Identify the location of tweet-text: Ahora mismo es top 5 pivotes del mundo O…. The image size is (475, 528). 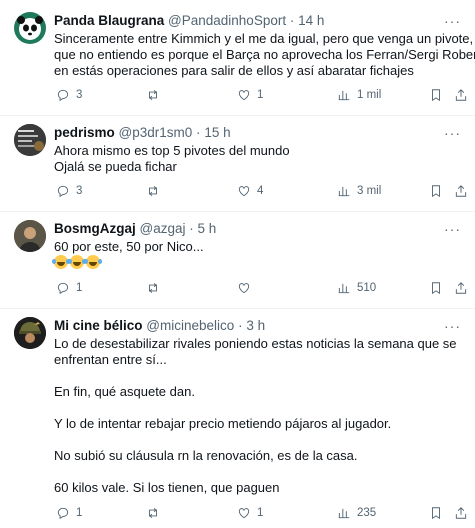
(259, 159).